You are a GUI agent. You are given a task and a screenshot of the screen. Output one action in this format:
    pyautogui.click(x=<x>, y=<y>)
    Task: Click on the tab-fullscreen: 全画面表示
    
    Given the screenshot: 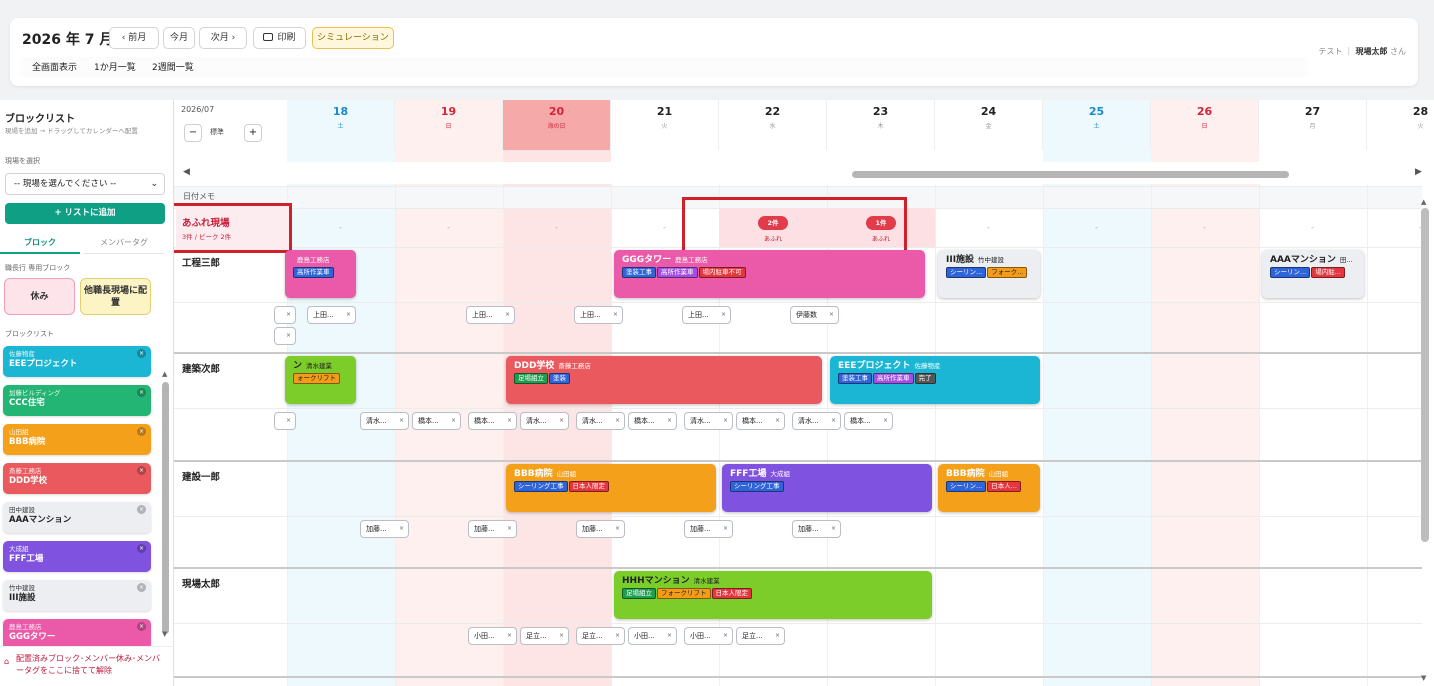 What is the action you would take?
    pyautogui.click(x=54, y=66)
    